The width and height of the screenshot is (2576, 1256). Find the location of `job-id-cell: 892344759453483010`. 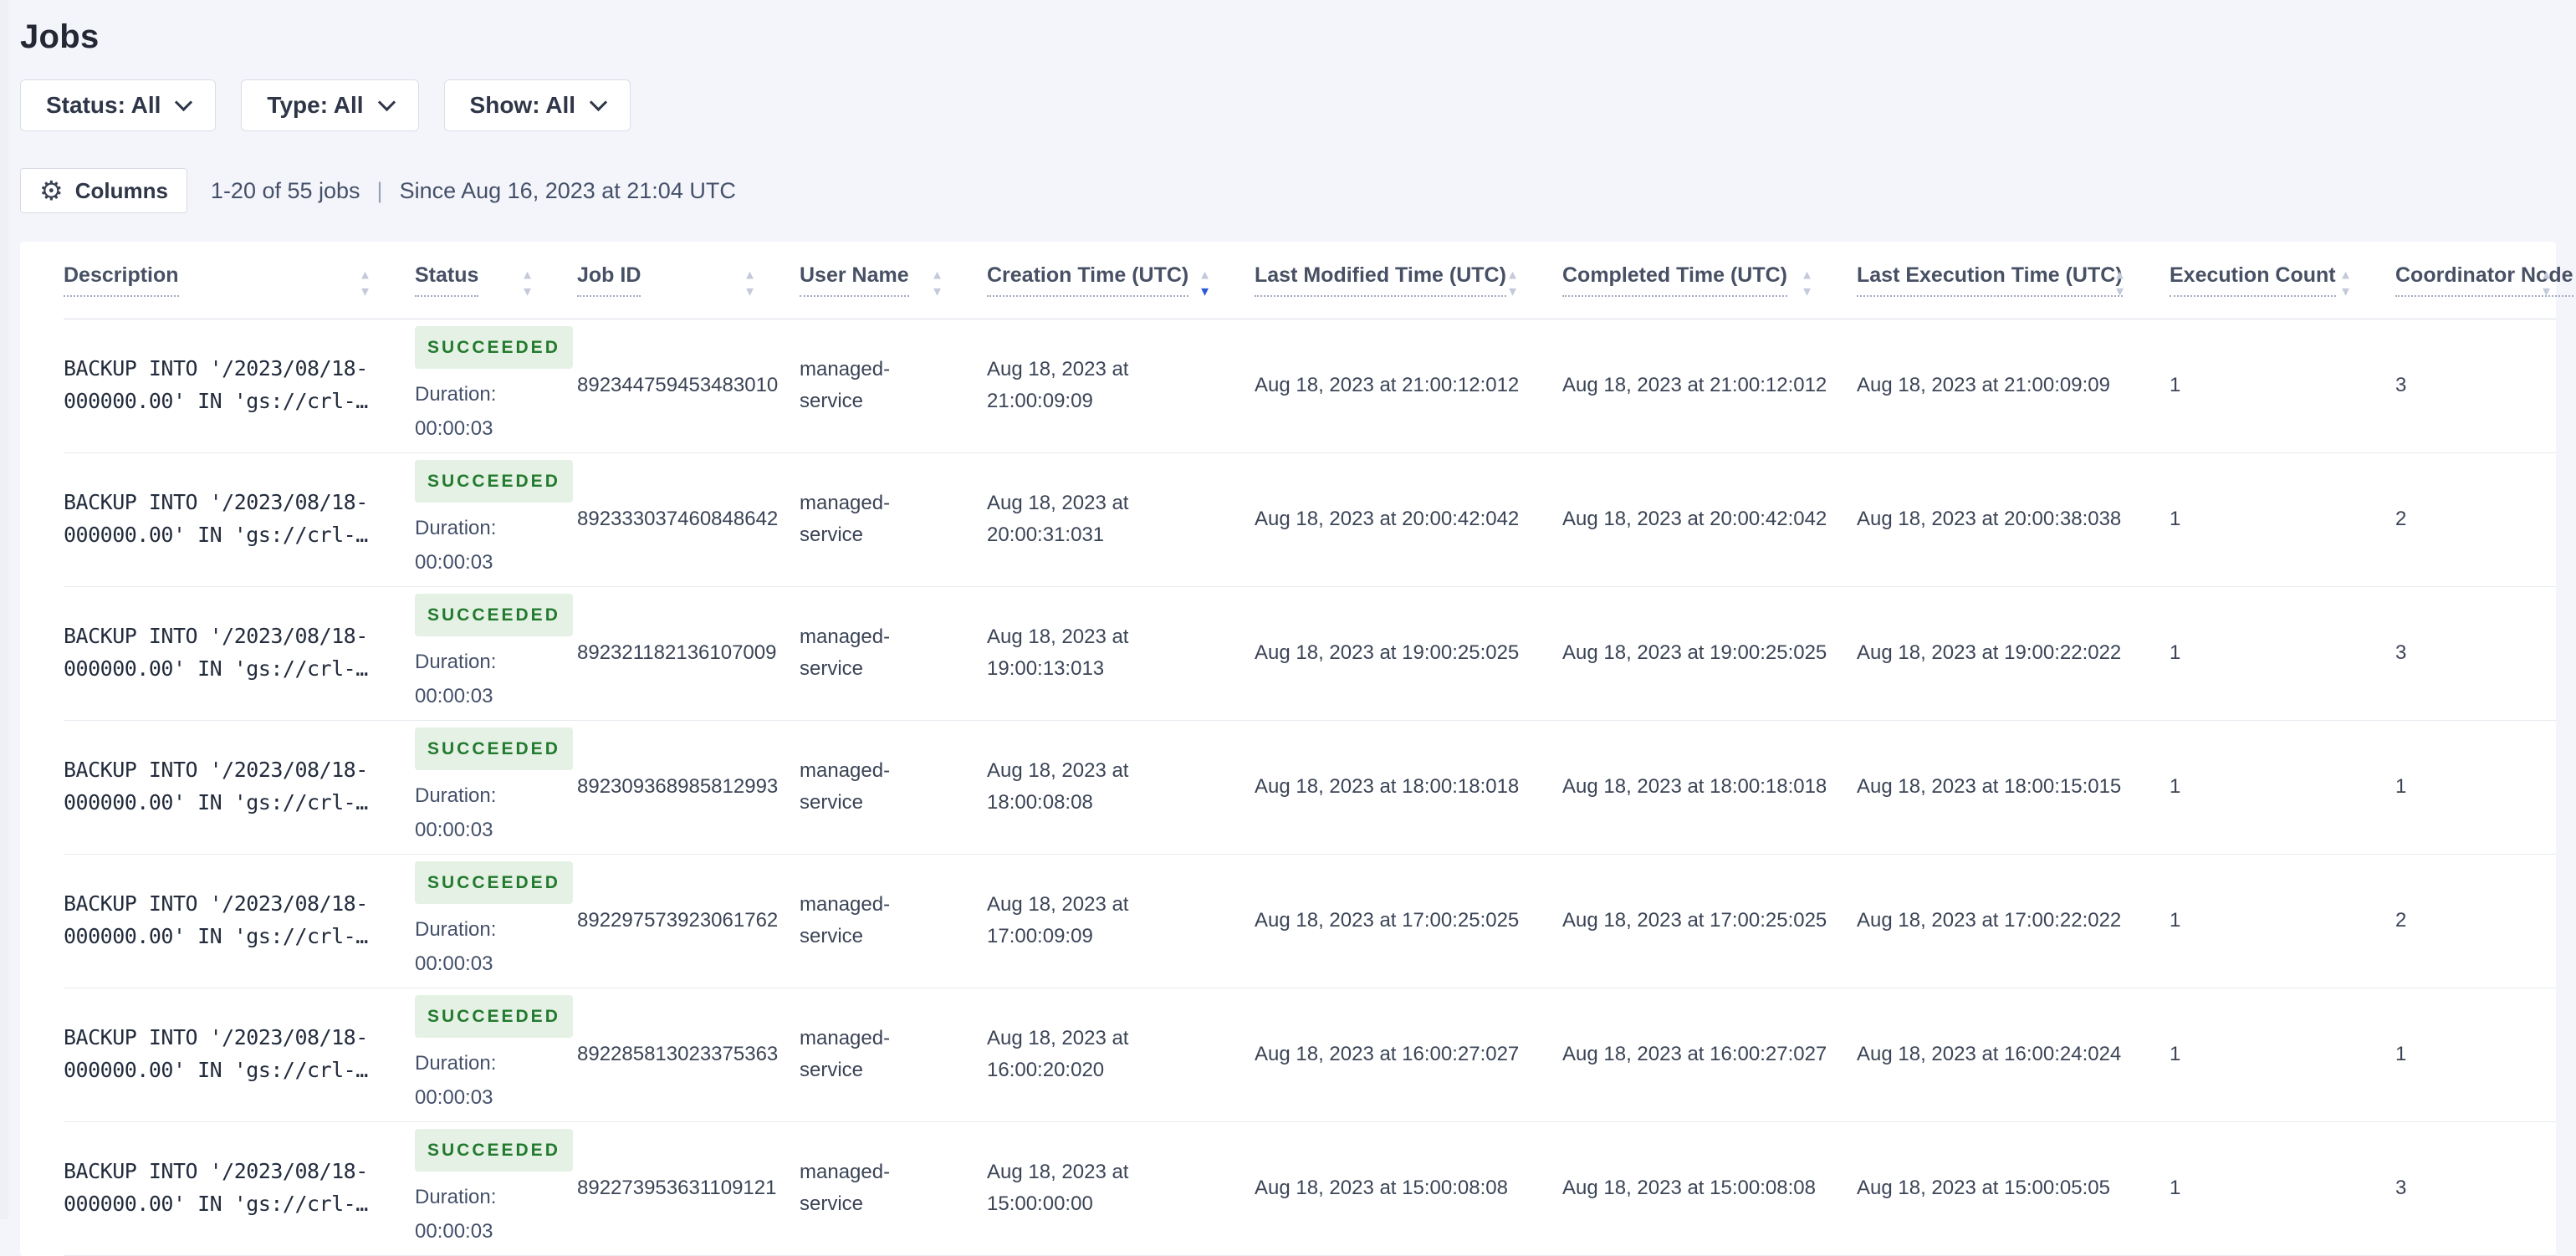

job-id-cell: 892344759453483010 is located at coordinates (688, 386).